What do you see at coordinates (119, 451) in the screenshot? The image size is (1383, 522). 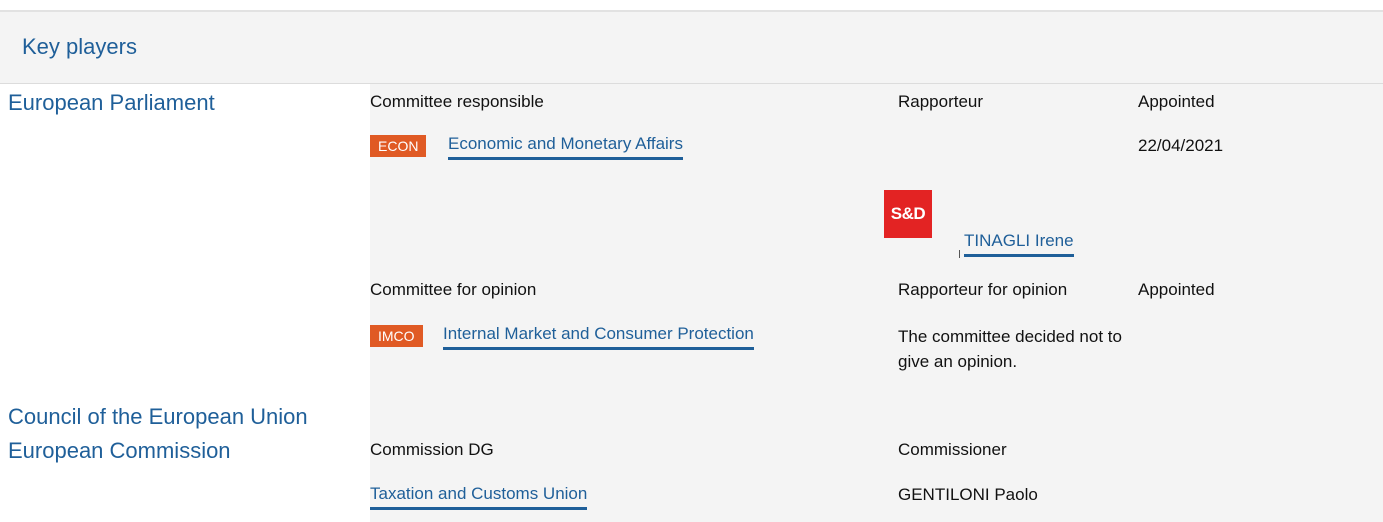 I see `institution-european-commission: European Commission` at bounding box center [119, 451].